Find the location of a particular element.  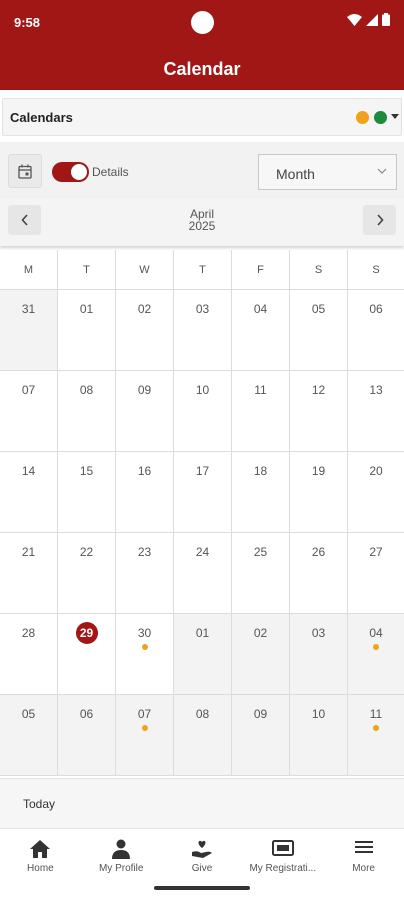

nav-item-label: More is located at coordinates (363, 868).